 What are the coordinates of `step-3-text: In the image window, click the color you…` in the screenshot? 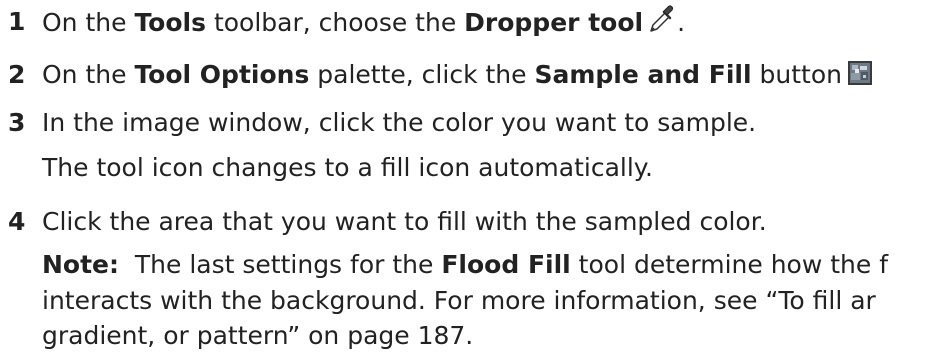 It's located at (399, 122).